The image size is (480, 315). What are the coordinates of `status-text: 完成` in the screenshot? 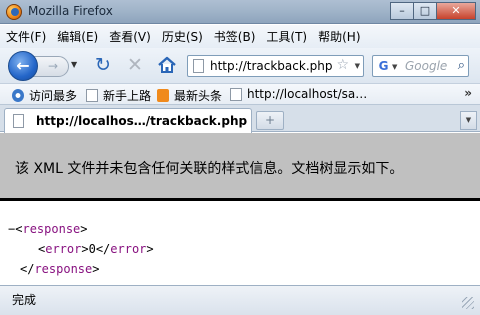 It's located at (24, 300).